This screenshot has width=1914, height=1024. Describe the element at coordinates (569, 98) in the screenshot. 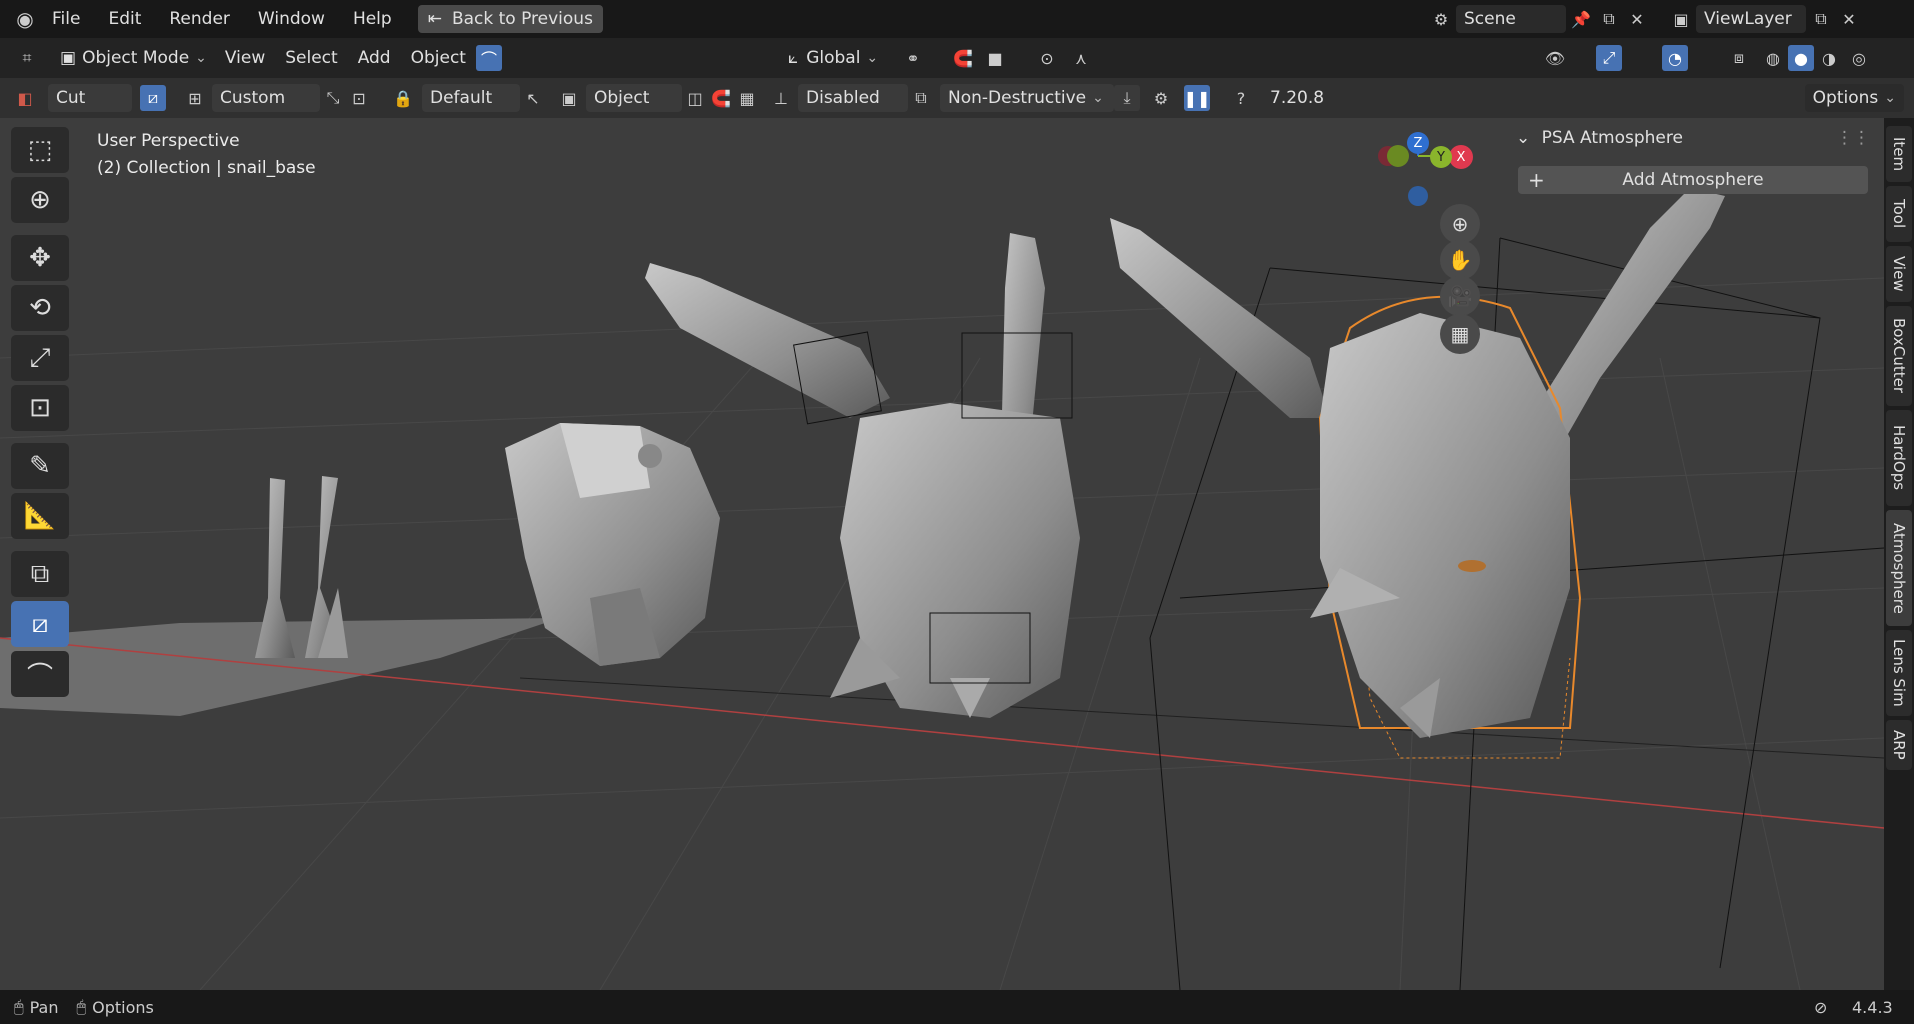

I see `target-icon: ▣` at that location.